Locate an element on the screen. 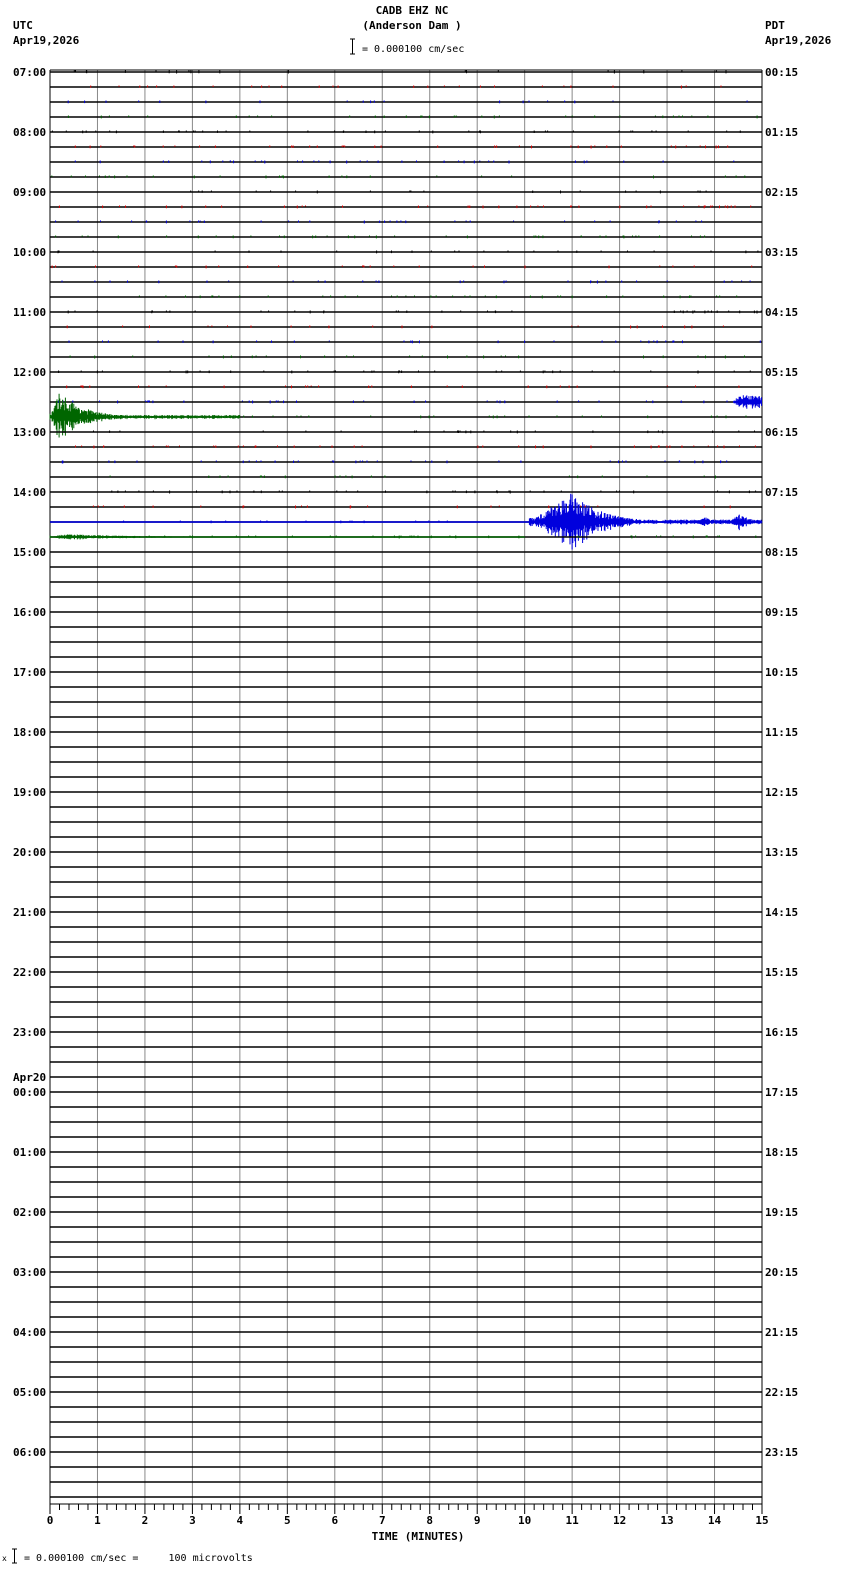 The width and height of the screenshot is (850, 1584). x-tick-label: 12 is located at coordinates (619, 1520).